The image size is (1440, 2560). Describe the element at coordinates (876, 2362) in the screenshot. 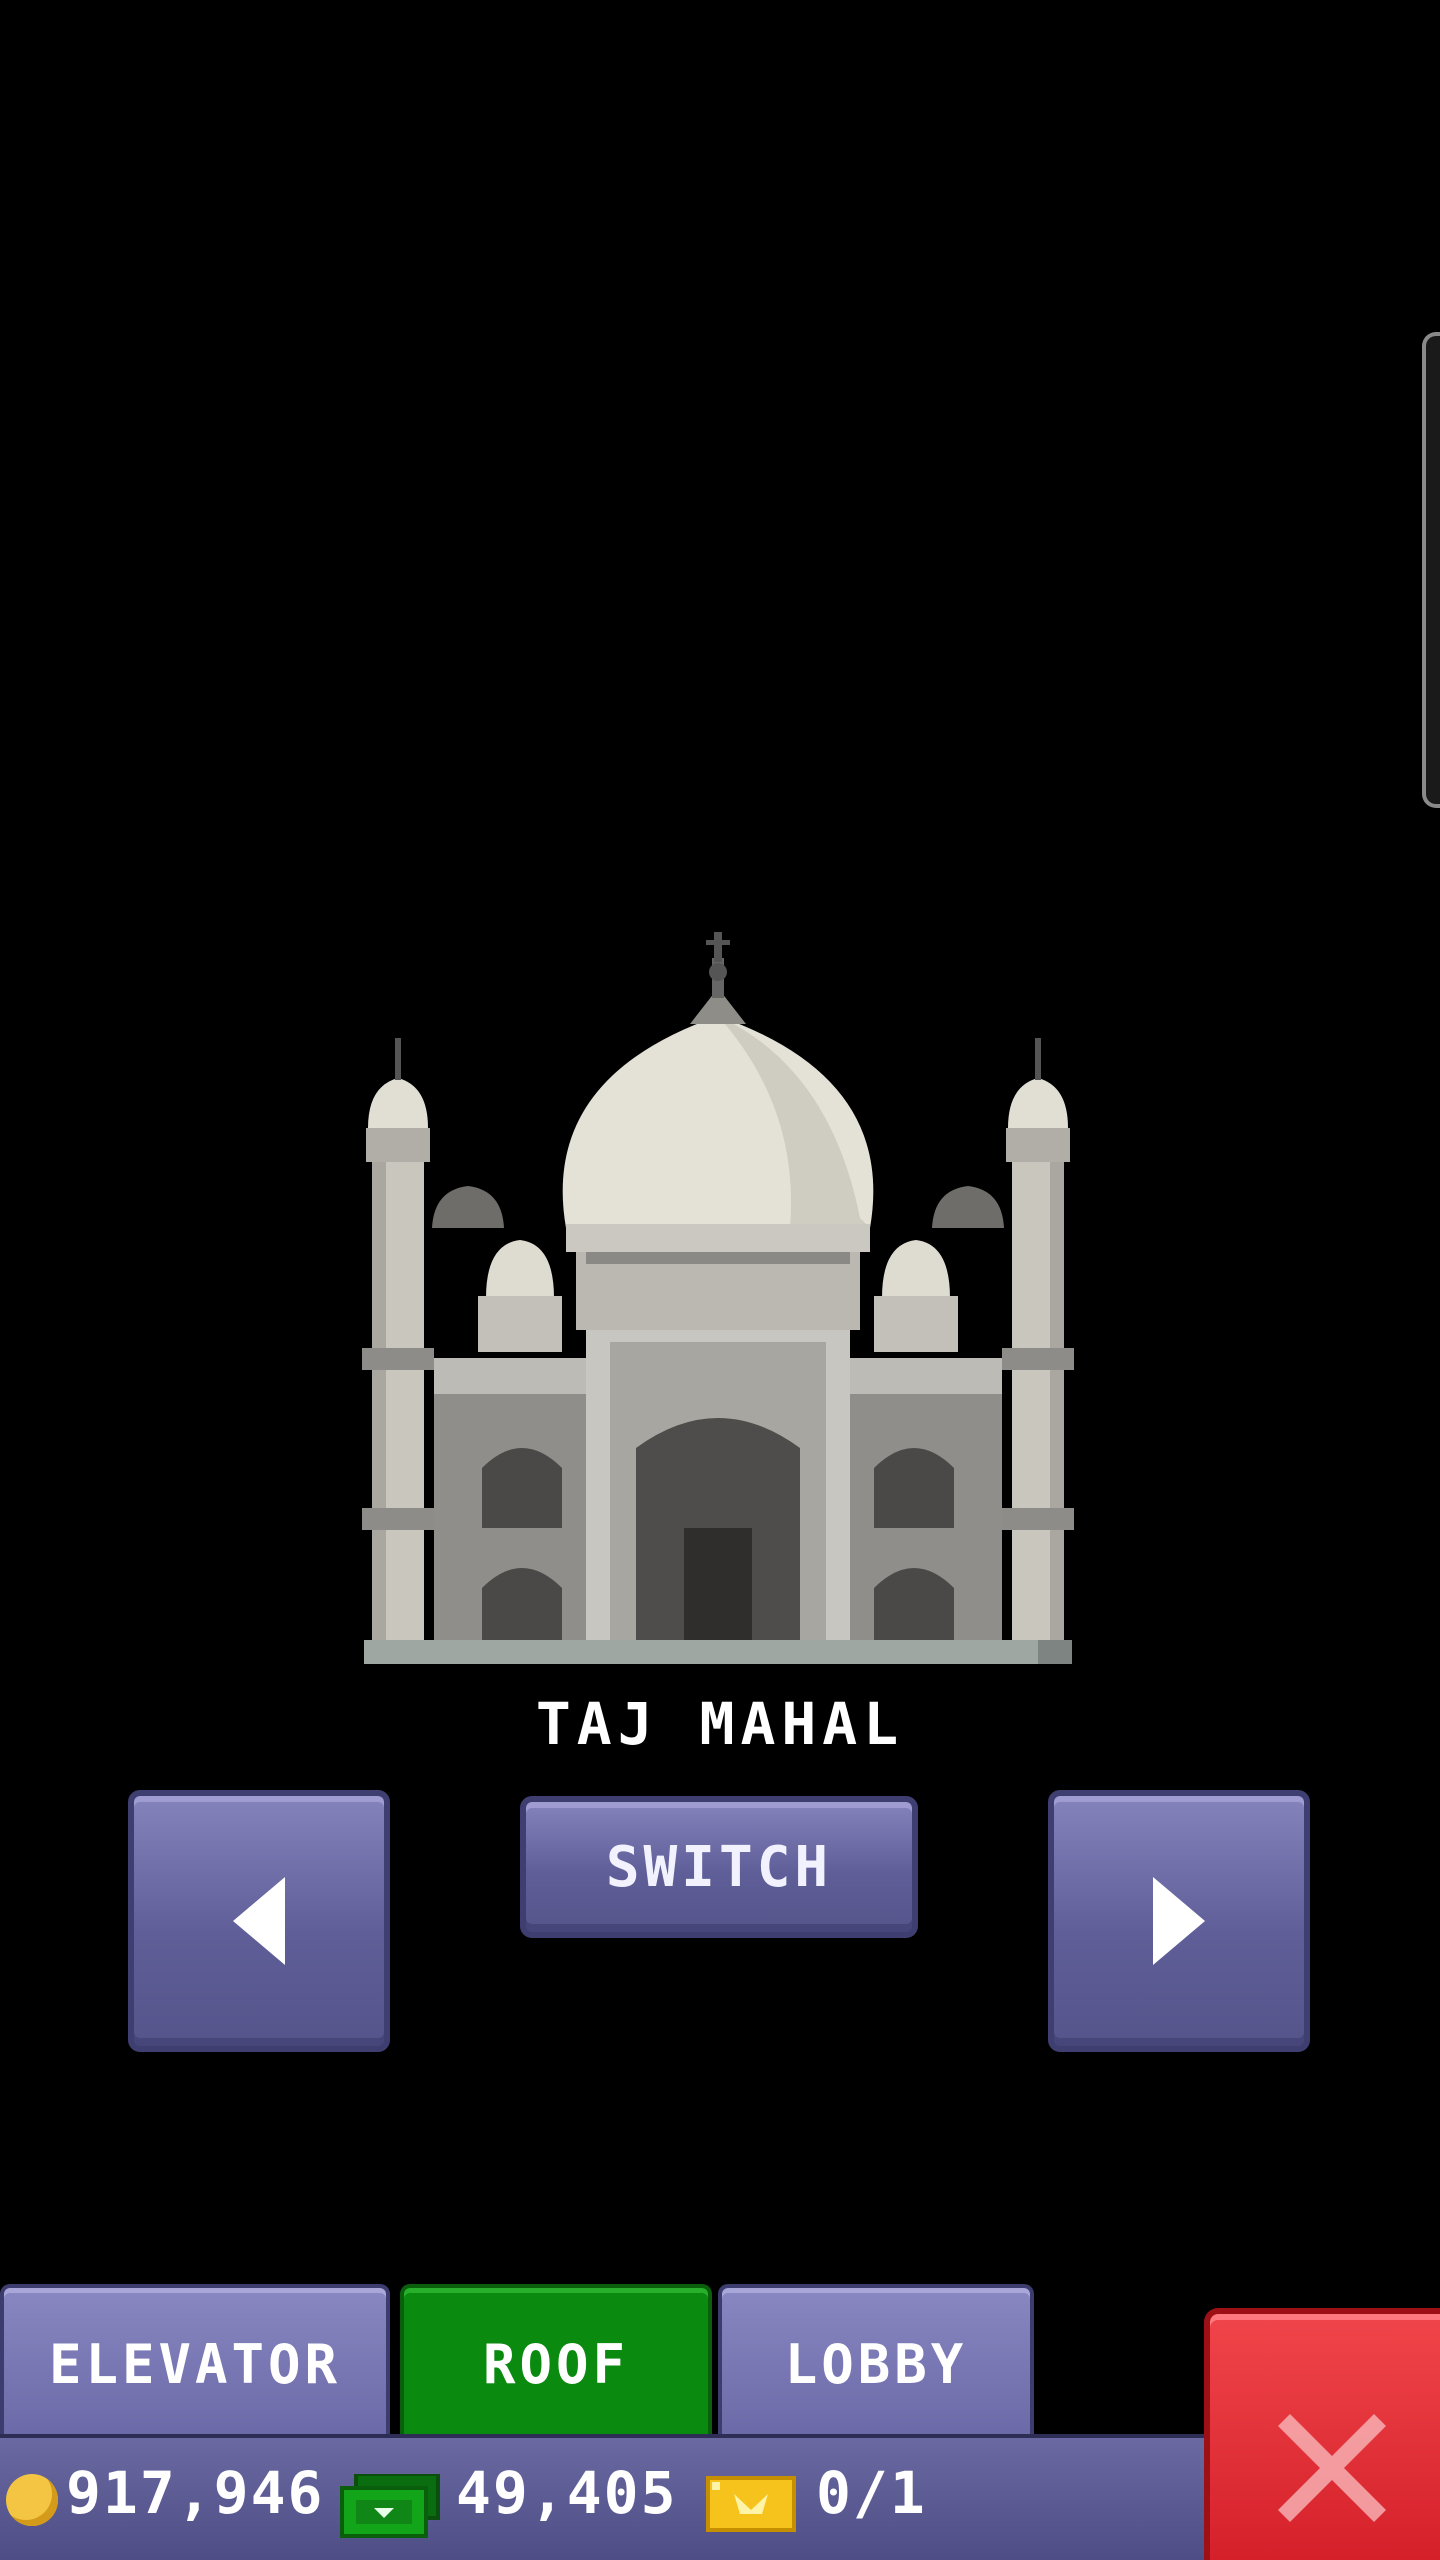

I see `tab-lobby: LOBBY` at that location.